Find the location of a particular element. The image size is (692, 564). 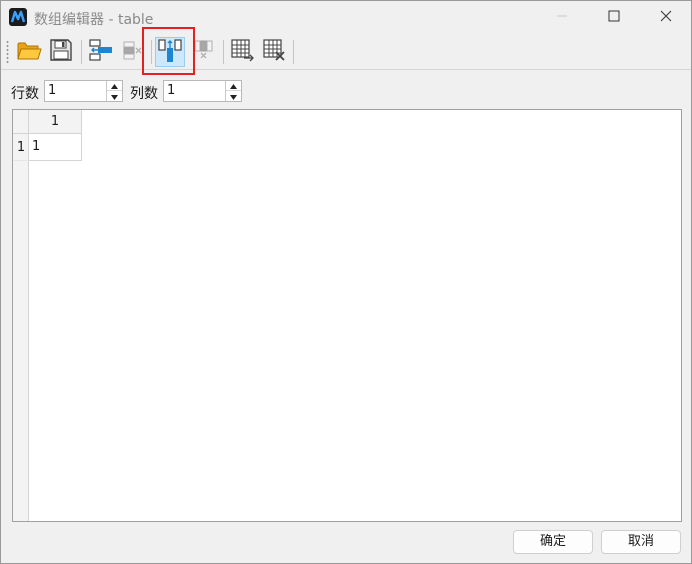

rows-decrement-button is located at coordinates (114, 96).